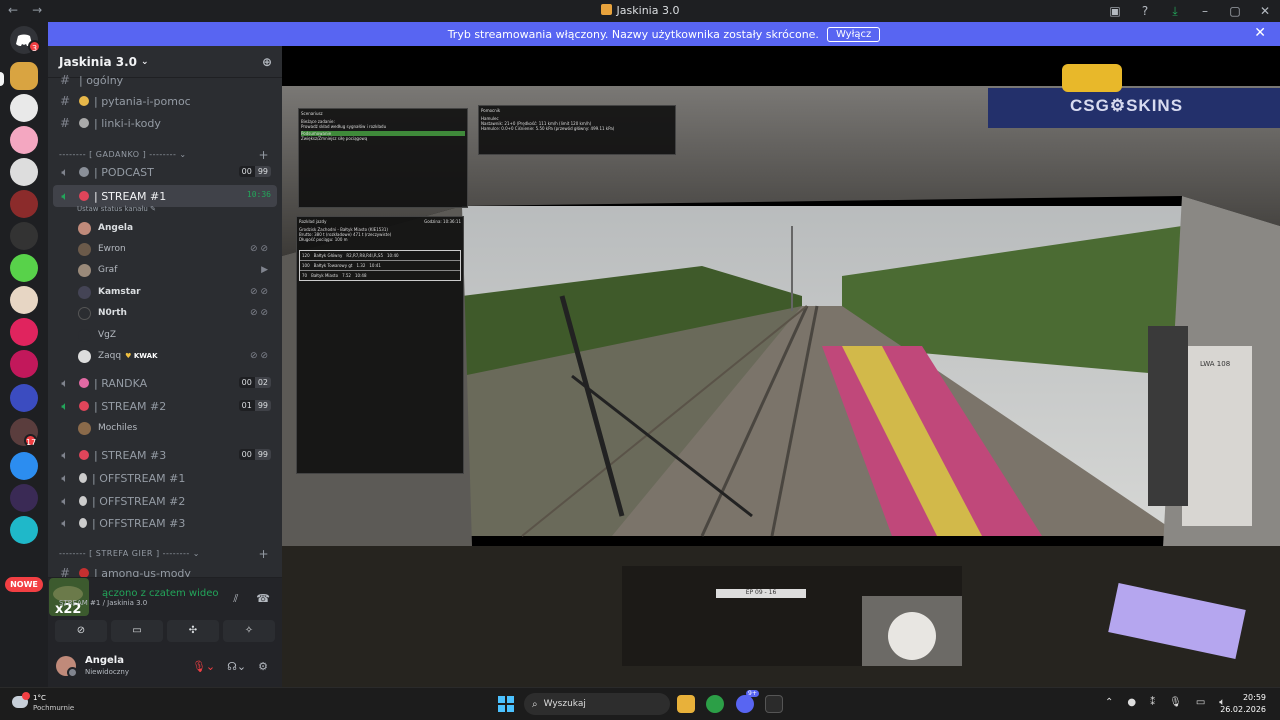  What do you see at coordinates (83, 523) in the screenshot?
I see `speaker-emoji-icon` at bounding box center [83, 523].